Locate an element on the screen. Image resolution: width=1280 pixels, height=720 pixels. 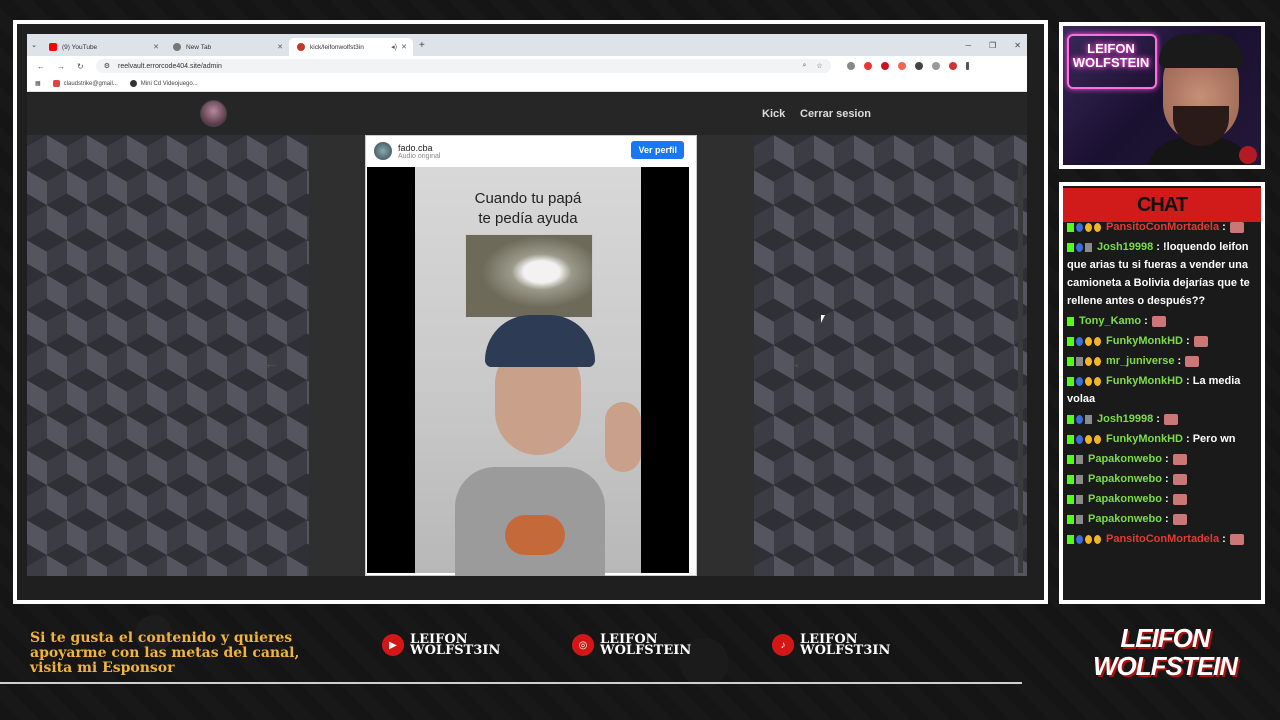
minimize-icon: ─ is located at coordinates (968, 45).